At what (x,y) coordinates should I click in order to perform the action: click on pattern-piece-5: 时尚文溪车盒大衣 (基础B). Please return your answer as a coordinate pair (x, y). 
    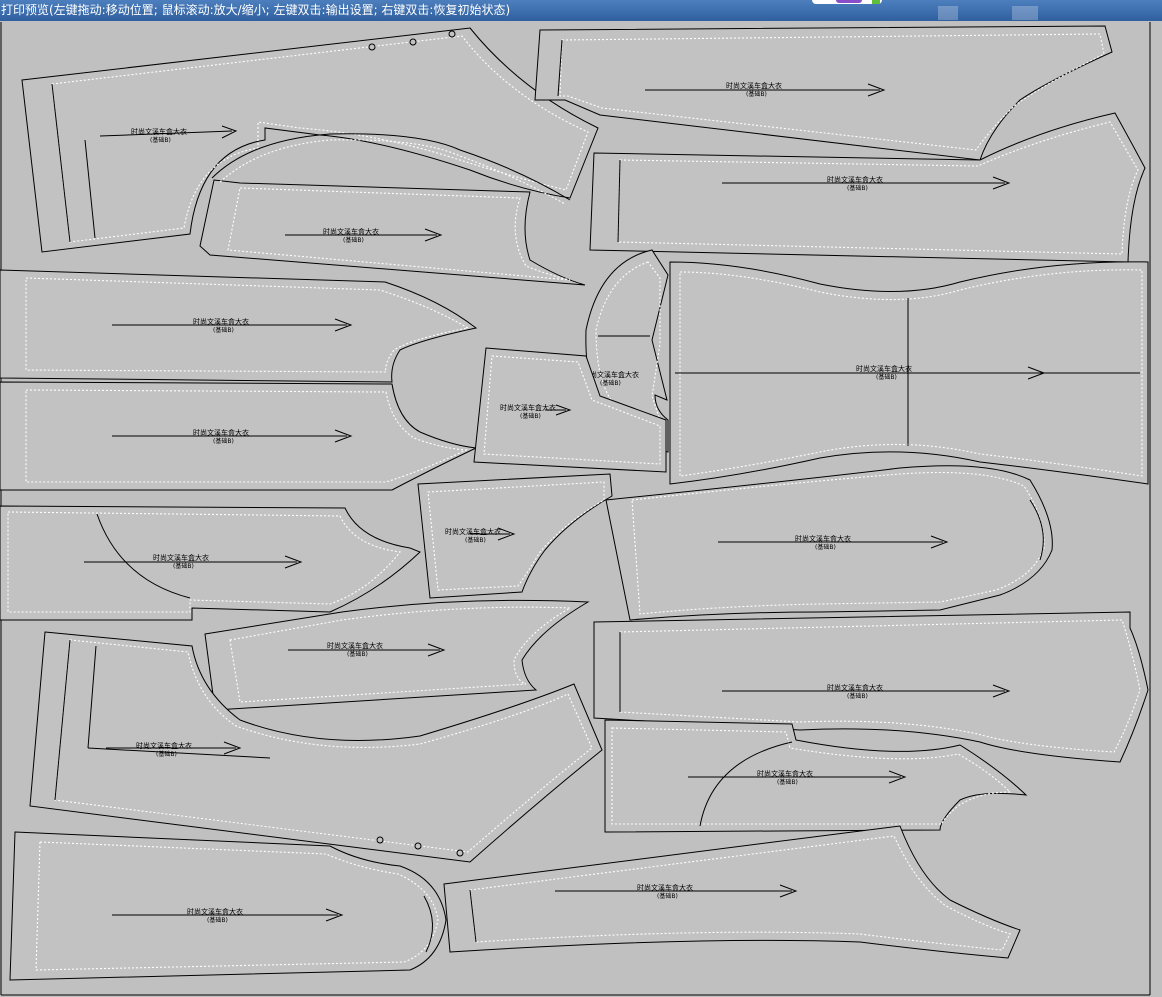
    Looking at the image, I should click on (239, 326).